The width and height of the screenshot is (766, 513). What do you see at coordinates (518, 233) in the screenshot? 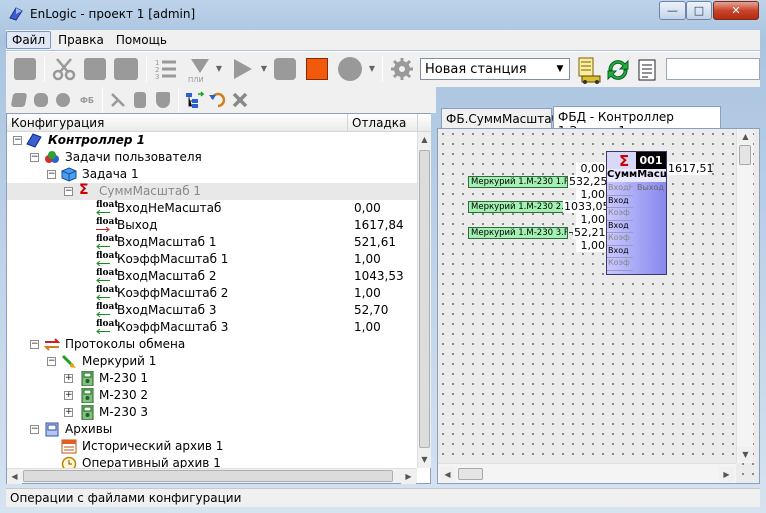
I see `source-tag: Меркурий 1.М-230 3.Р` at bounding box center [518, 233].